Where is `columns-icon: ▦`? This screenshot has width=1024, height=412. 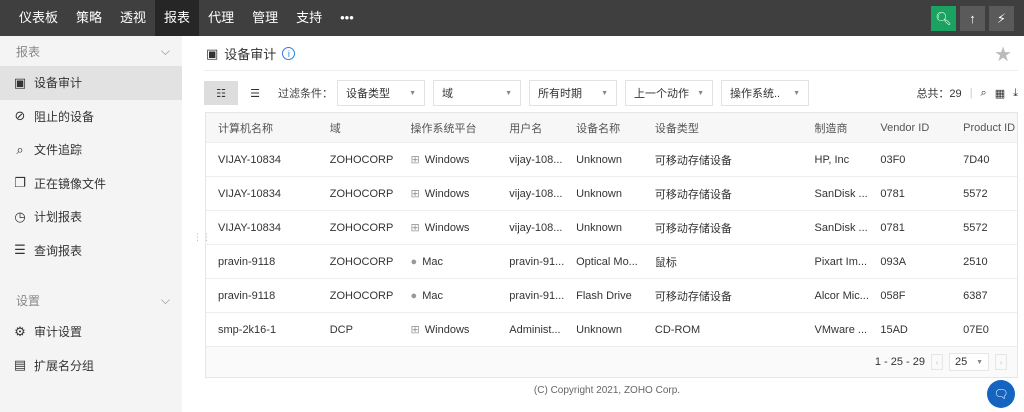
columns-icon: ▦ is located at coordinates (1000, 93).